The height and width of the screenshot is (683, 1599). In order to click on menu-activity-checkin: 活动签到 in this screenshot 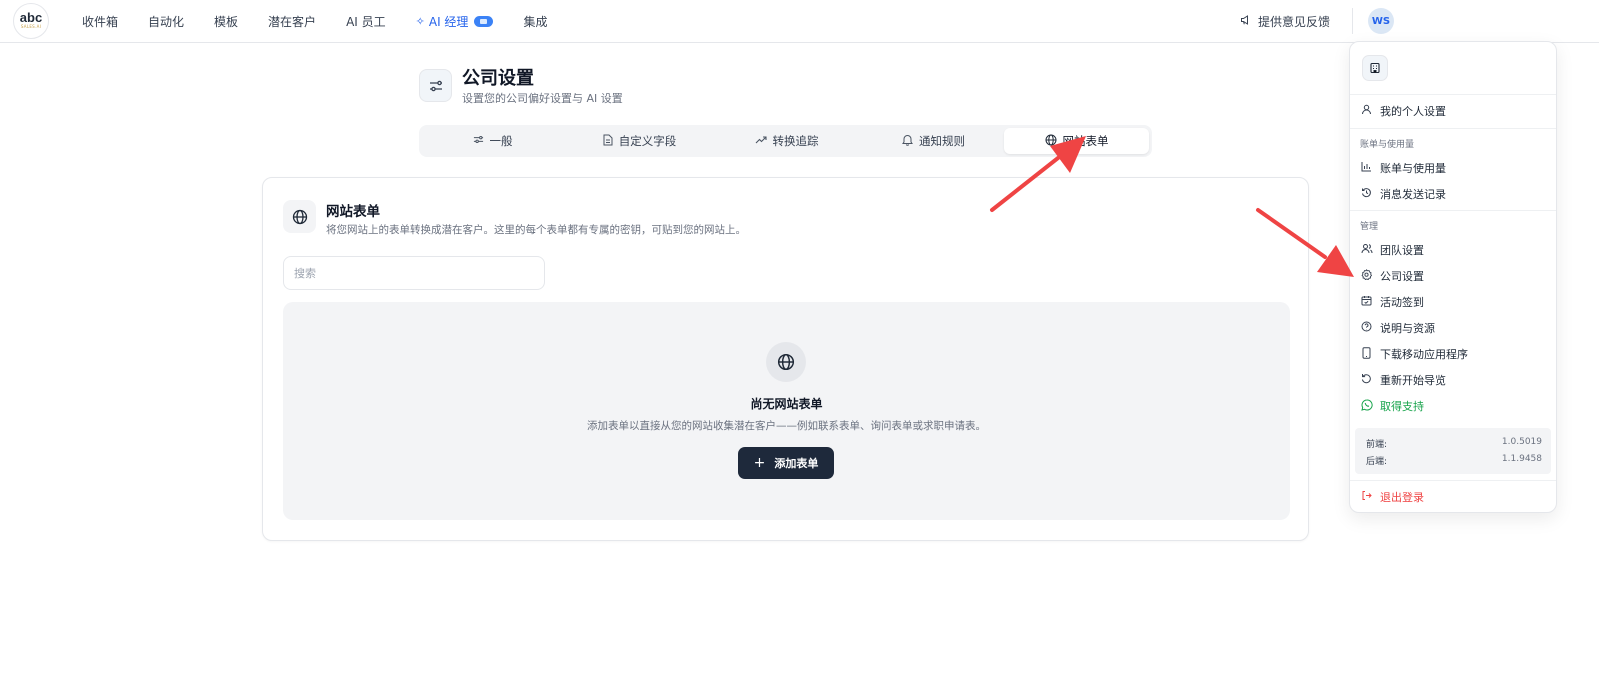, I will do `click(1392, 302)`.